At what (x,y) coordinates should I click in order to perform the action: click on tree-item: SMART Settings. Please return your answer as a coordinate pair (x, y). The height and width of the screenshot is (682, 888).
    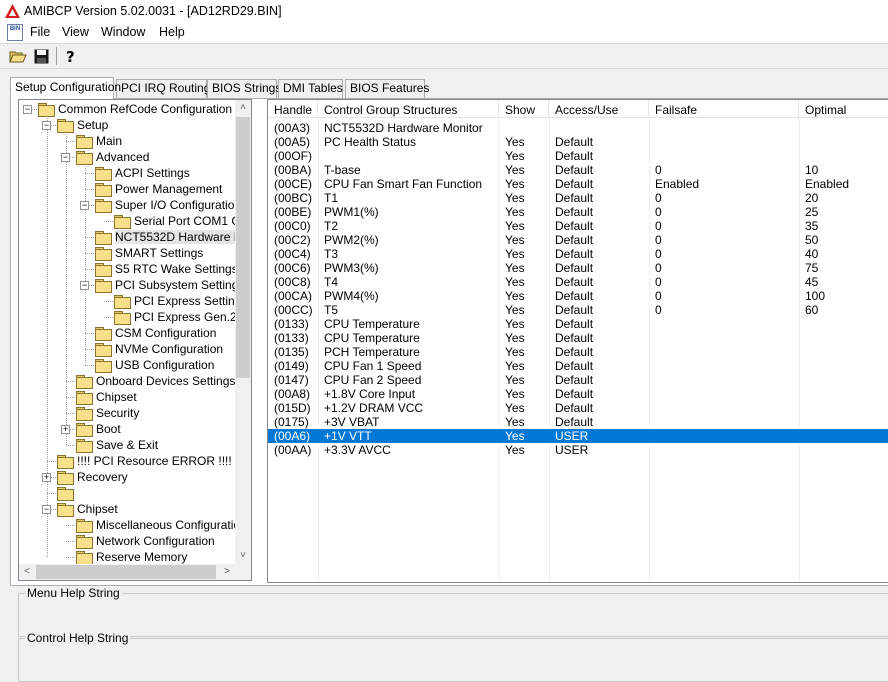
    Looking at the image, I should click on (149, 253).